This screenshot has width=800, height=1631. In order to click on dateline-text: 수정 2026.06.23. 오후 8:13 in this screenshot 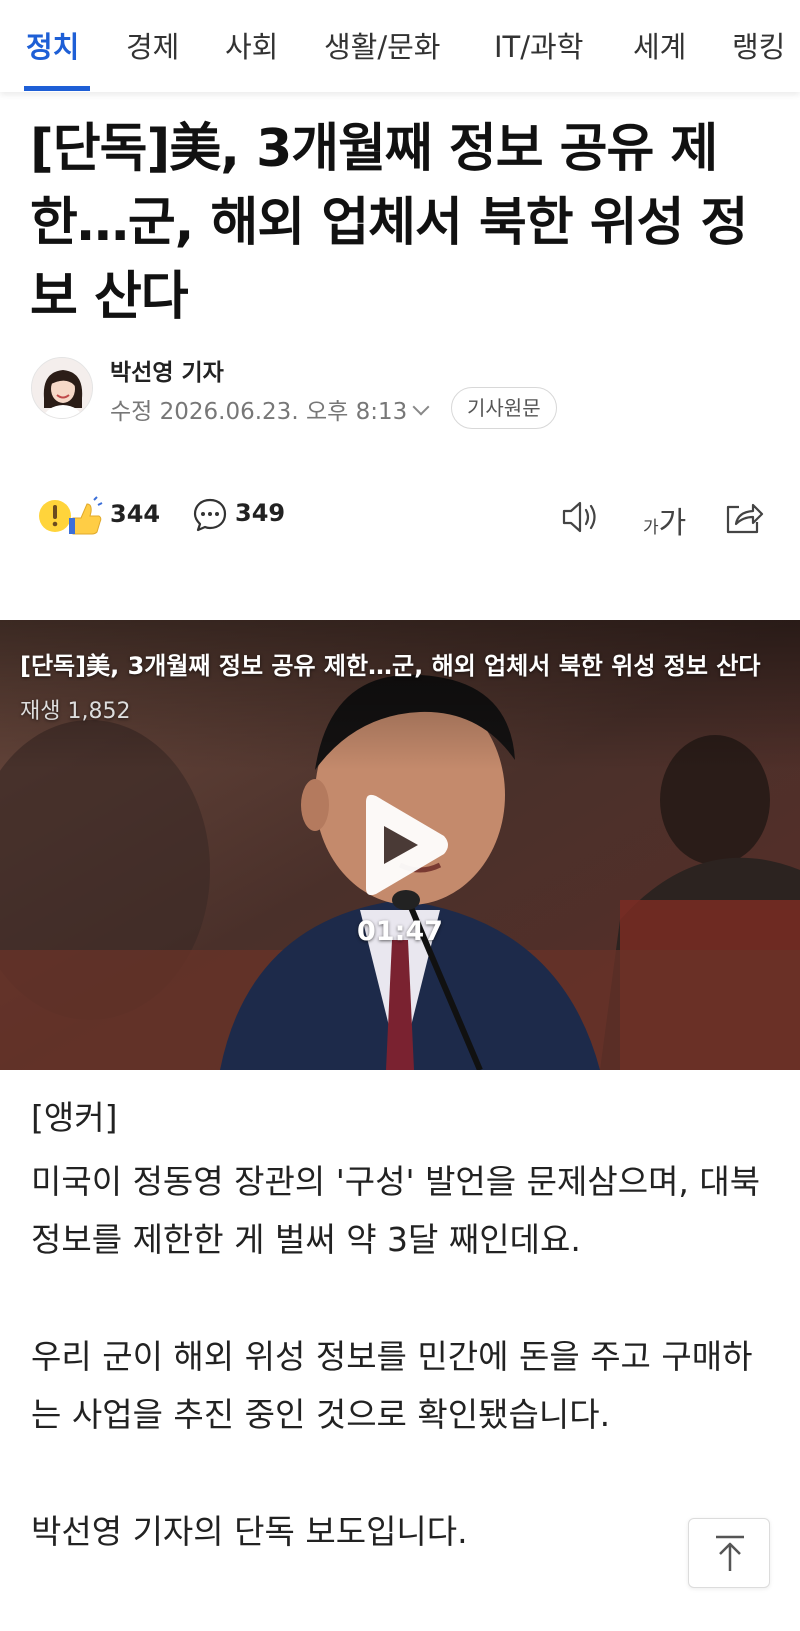, I will do `click(259, 412)`.